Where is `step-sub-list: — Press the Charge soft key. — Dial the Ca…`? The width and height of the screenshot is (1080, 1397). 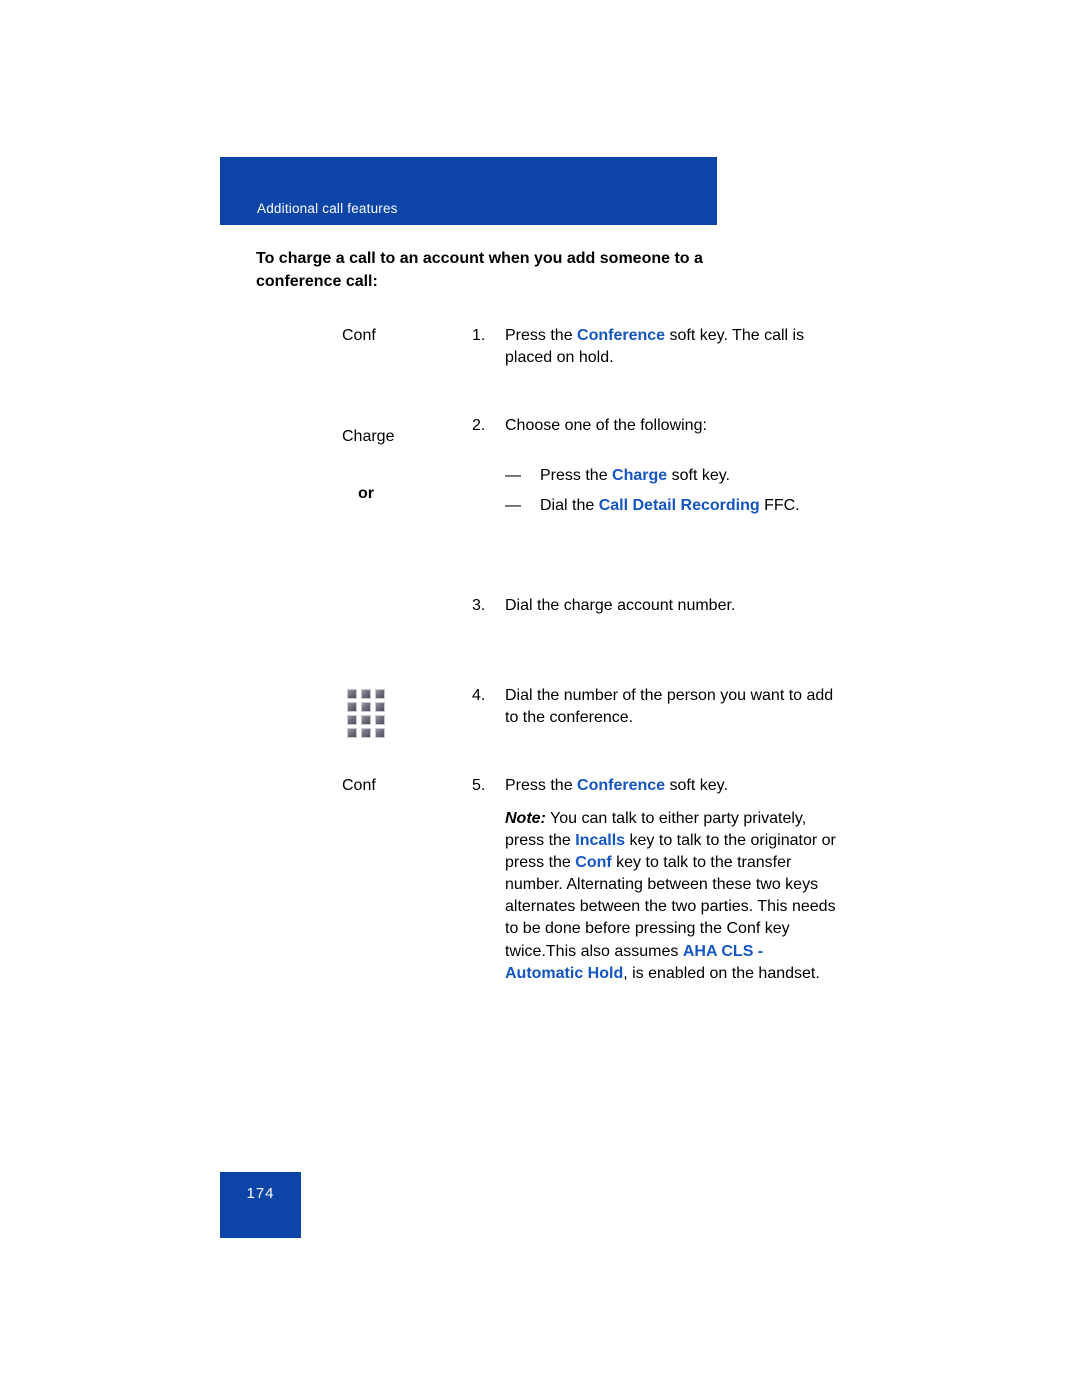 step-sub-list: — Press the Charge soft key. — Dial the Ca… is located at coordinates (685, 491).